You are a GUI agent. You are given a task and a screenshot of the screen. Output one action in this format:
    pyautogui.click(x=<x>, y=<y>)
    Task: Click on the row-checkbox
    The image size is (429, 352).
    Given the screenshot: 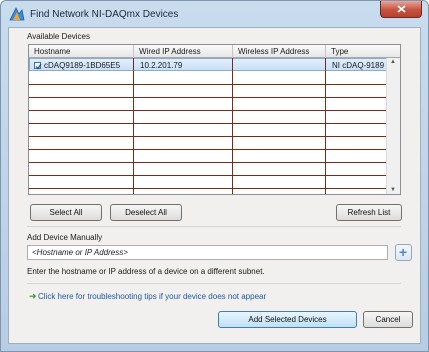 What is the action you would take?
    pyautogui.click(x=38, y=66)
    